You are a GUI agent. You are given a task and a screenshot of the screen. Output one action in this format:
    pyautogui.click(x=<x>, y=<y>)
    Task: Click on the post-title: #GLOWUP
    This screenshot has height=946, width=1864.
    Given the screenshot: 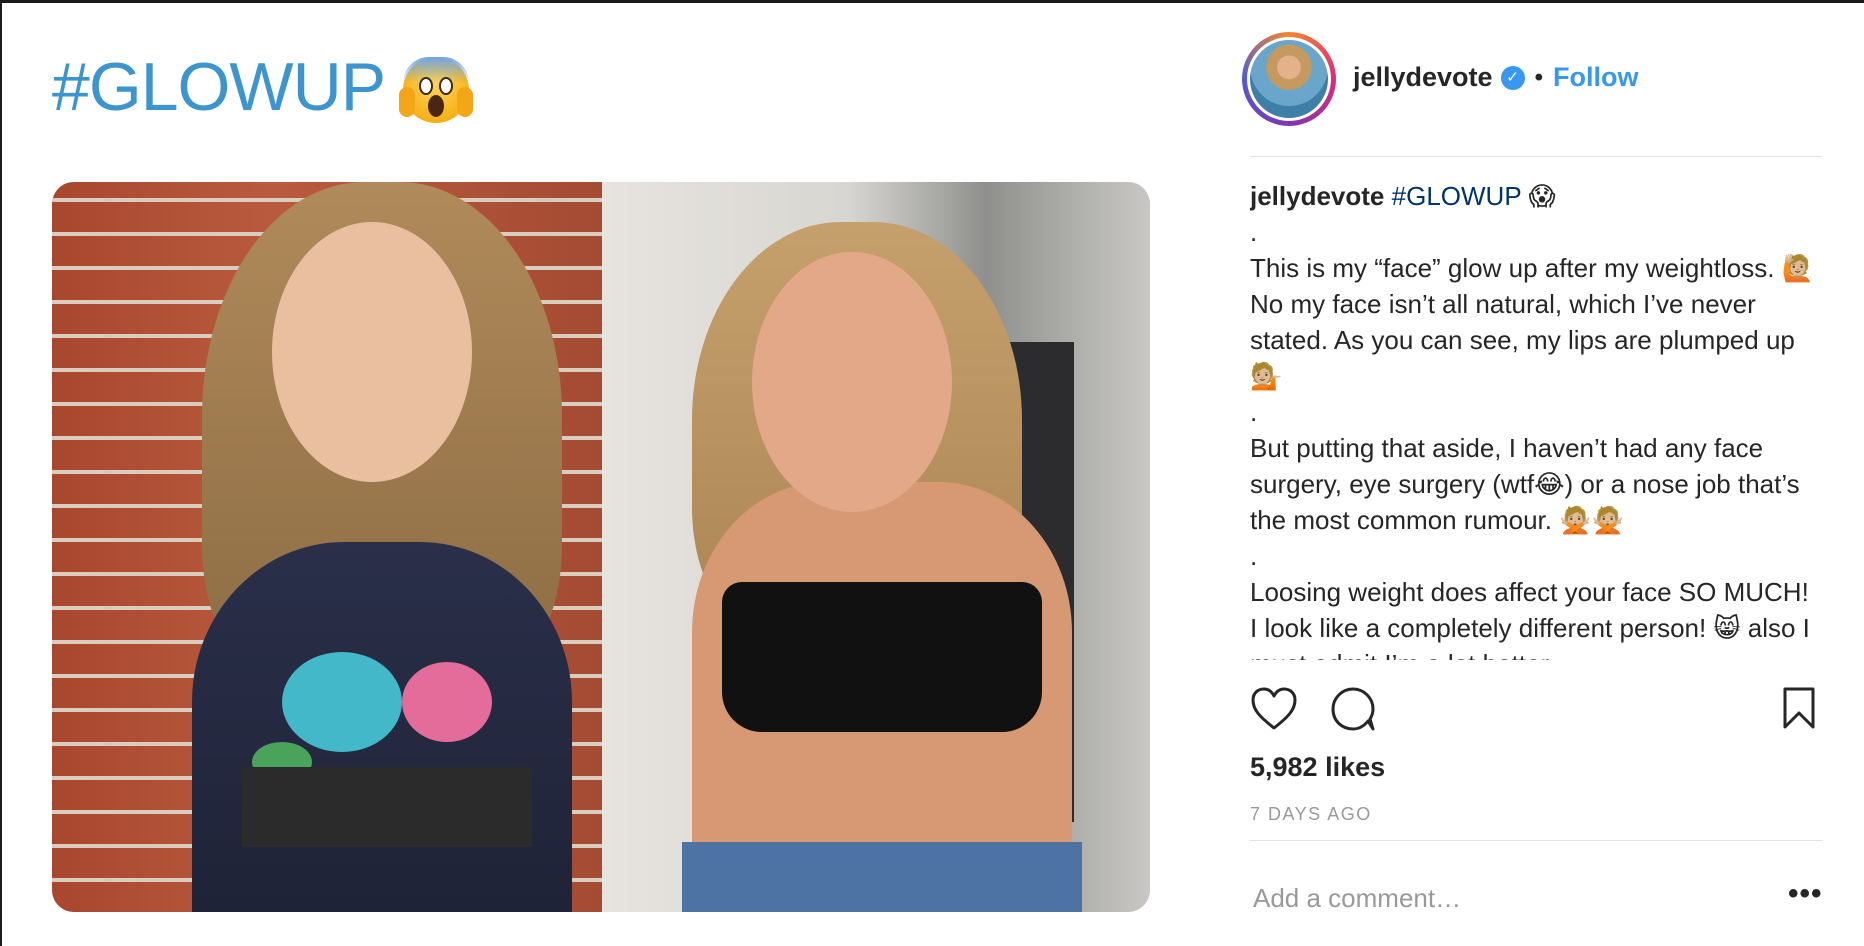 What is the action you would take?
    pyautogui.click(x=263, y=87)
    